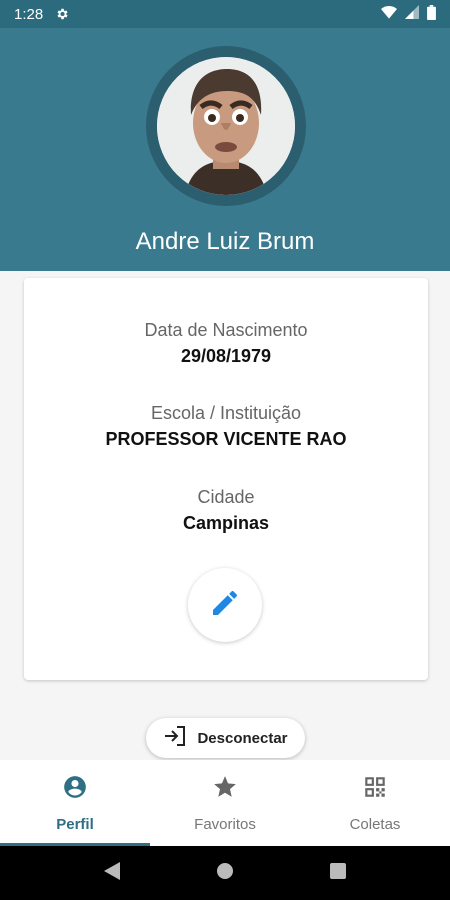 This screenshot has width=450, height=900. What do you see at coordinates (338, 873) in the screenshot?
I see `recents-icon` at bounding box center [338, 873].